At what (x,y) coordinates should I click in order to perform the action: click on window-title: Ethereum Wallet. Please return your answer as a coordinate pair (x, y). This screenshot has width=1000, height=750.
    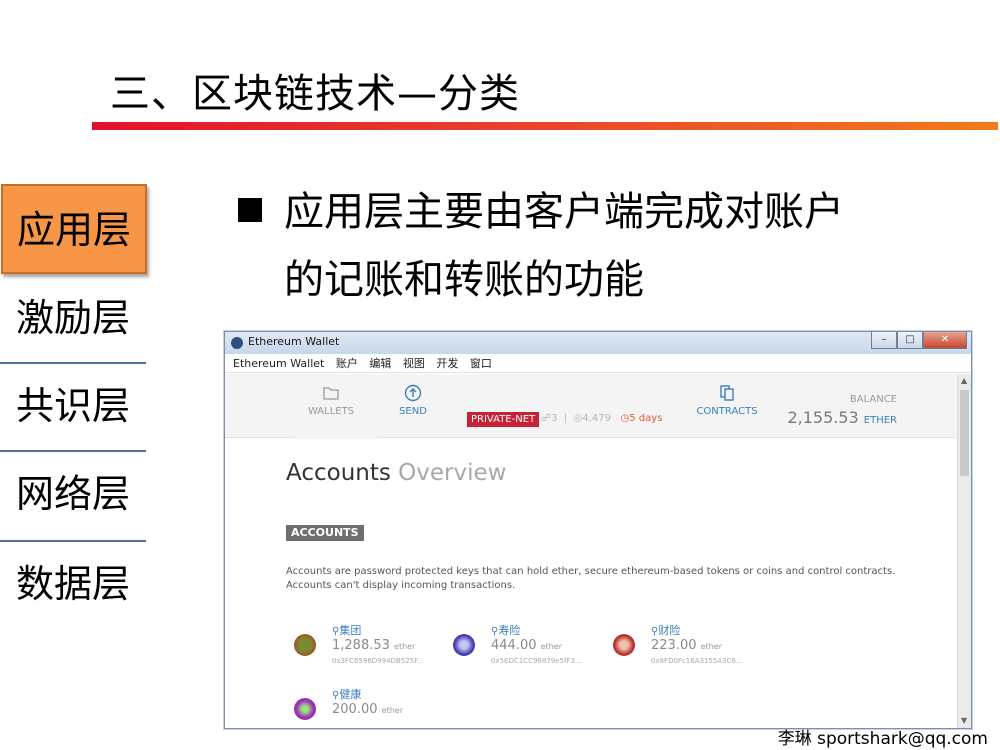
    Looking at the image, I should click on (294, 341).